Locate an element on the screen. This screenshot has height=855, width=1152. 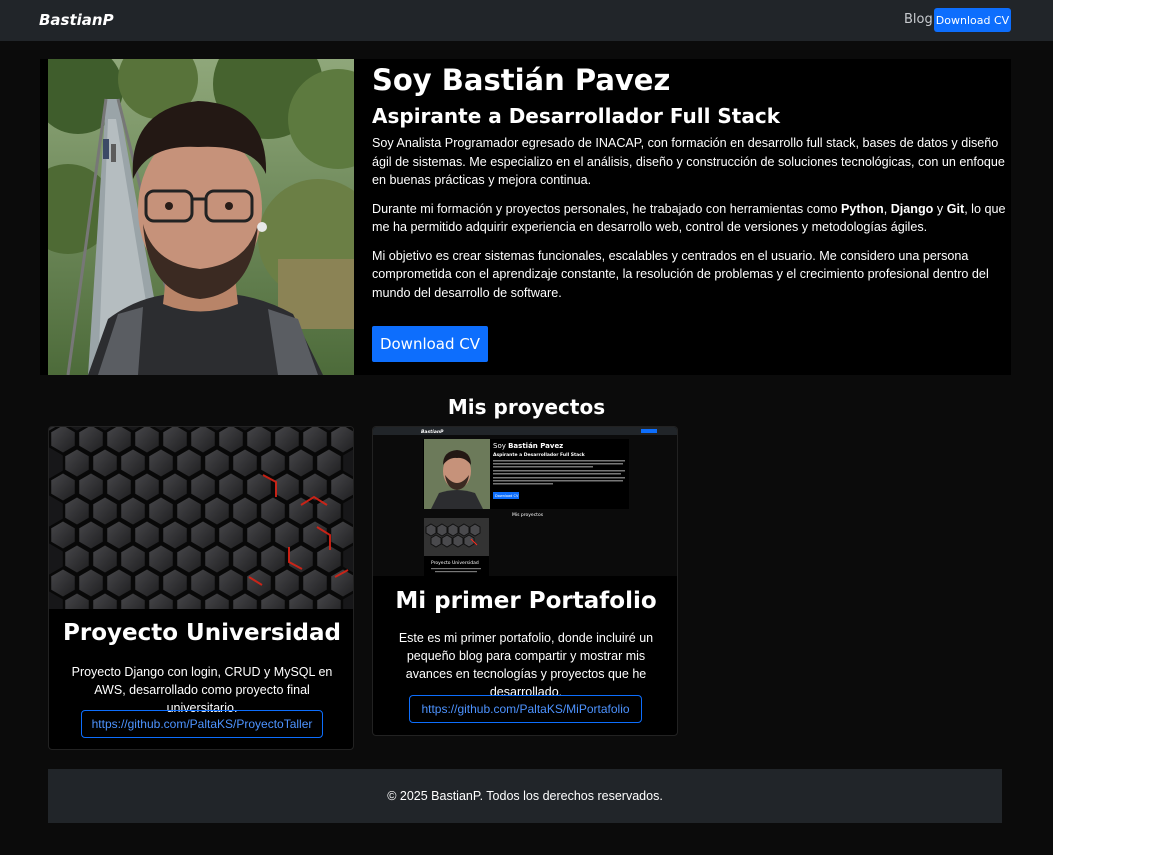
project-title: Mi primer Portafolio is located at coordinates (526, 601).